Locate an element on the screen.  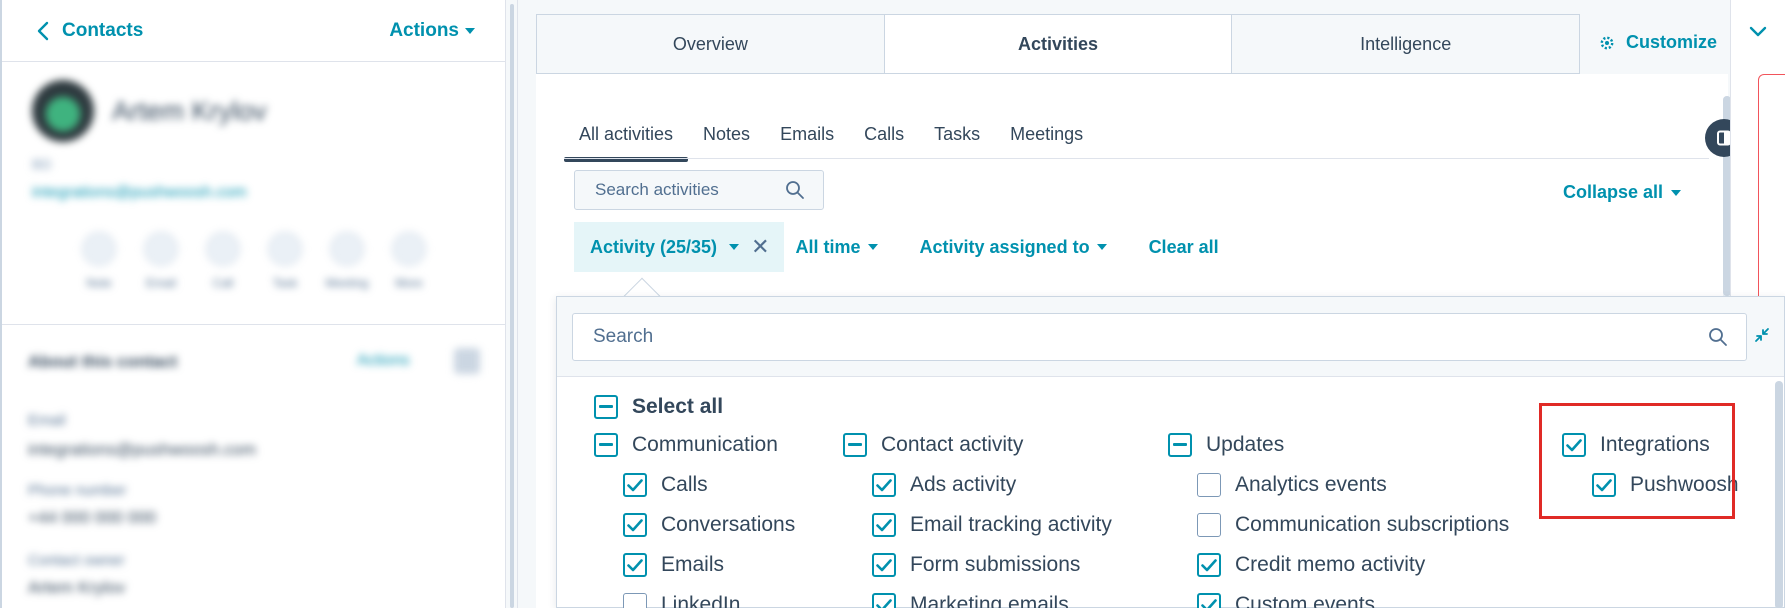
clear-all-button: Clear all is located at coordinates (1184, 247).